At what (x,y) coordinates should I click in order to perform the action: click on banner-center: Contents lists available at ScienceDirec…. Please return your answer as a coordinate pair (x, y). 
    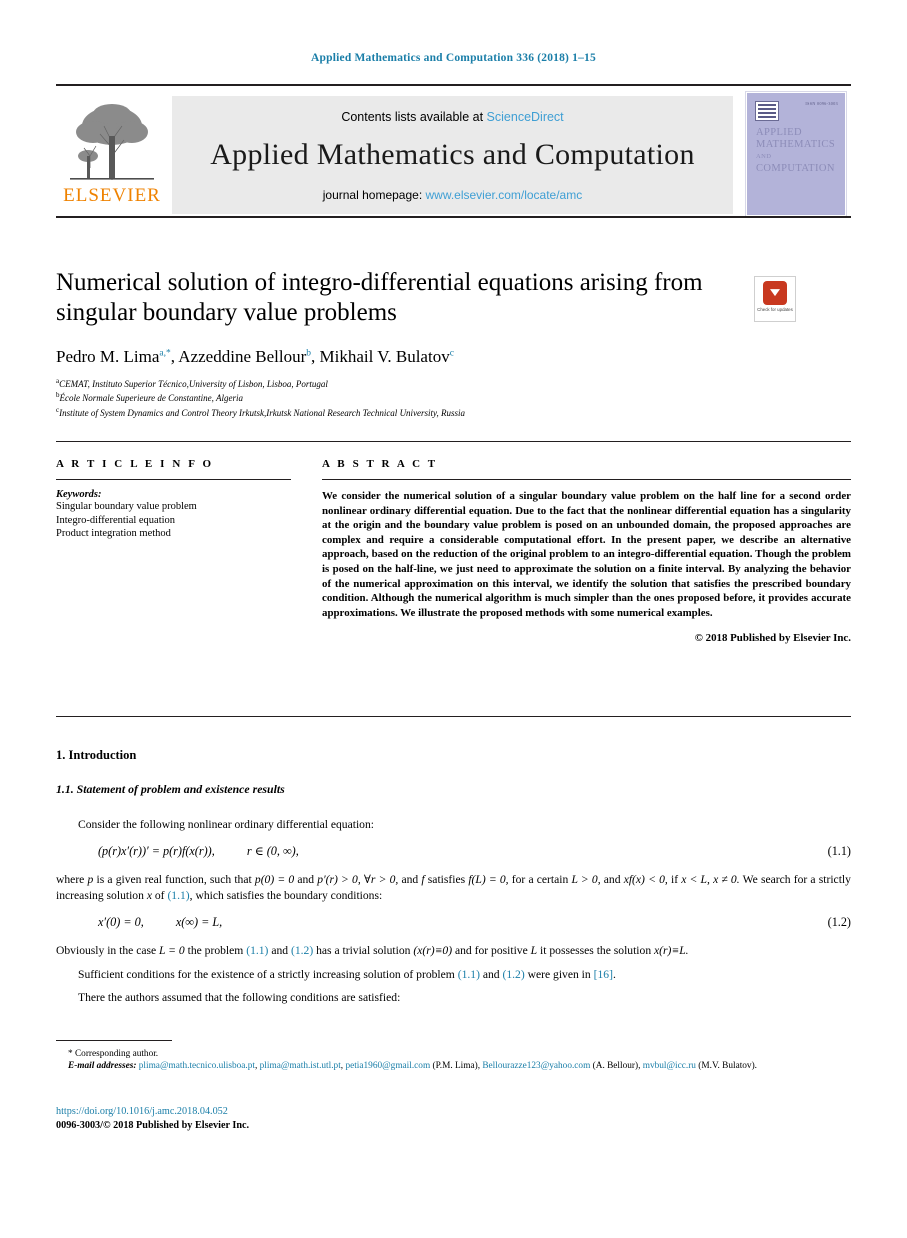
    Looking at the image, I should click on (452, 155).